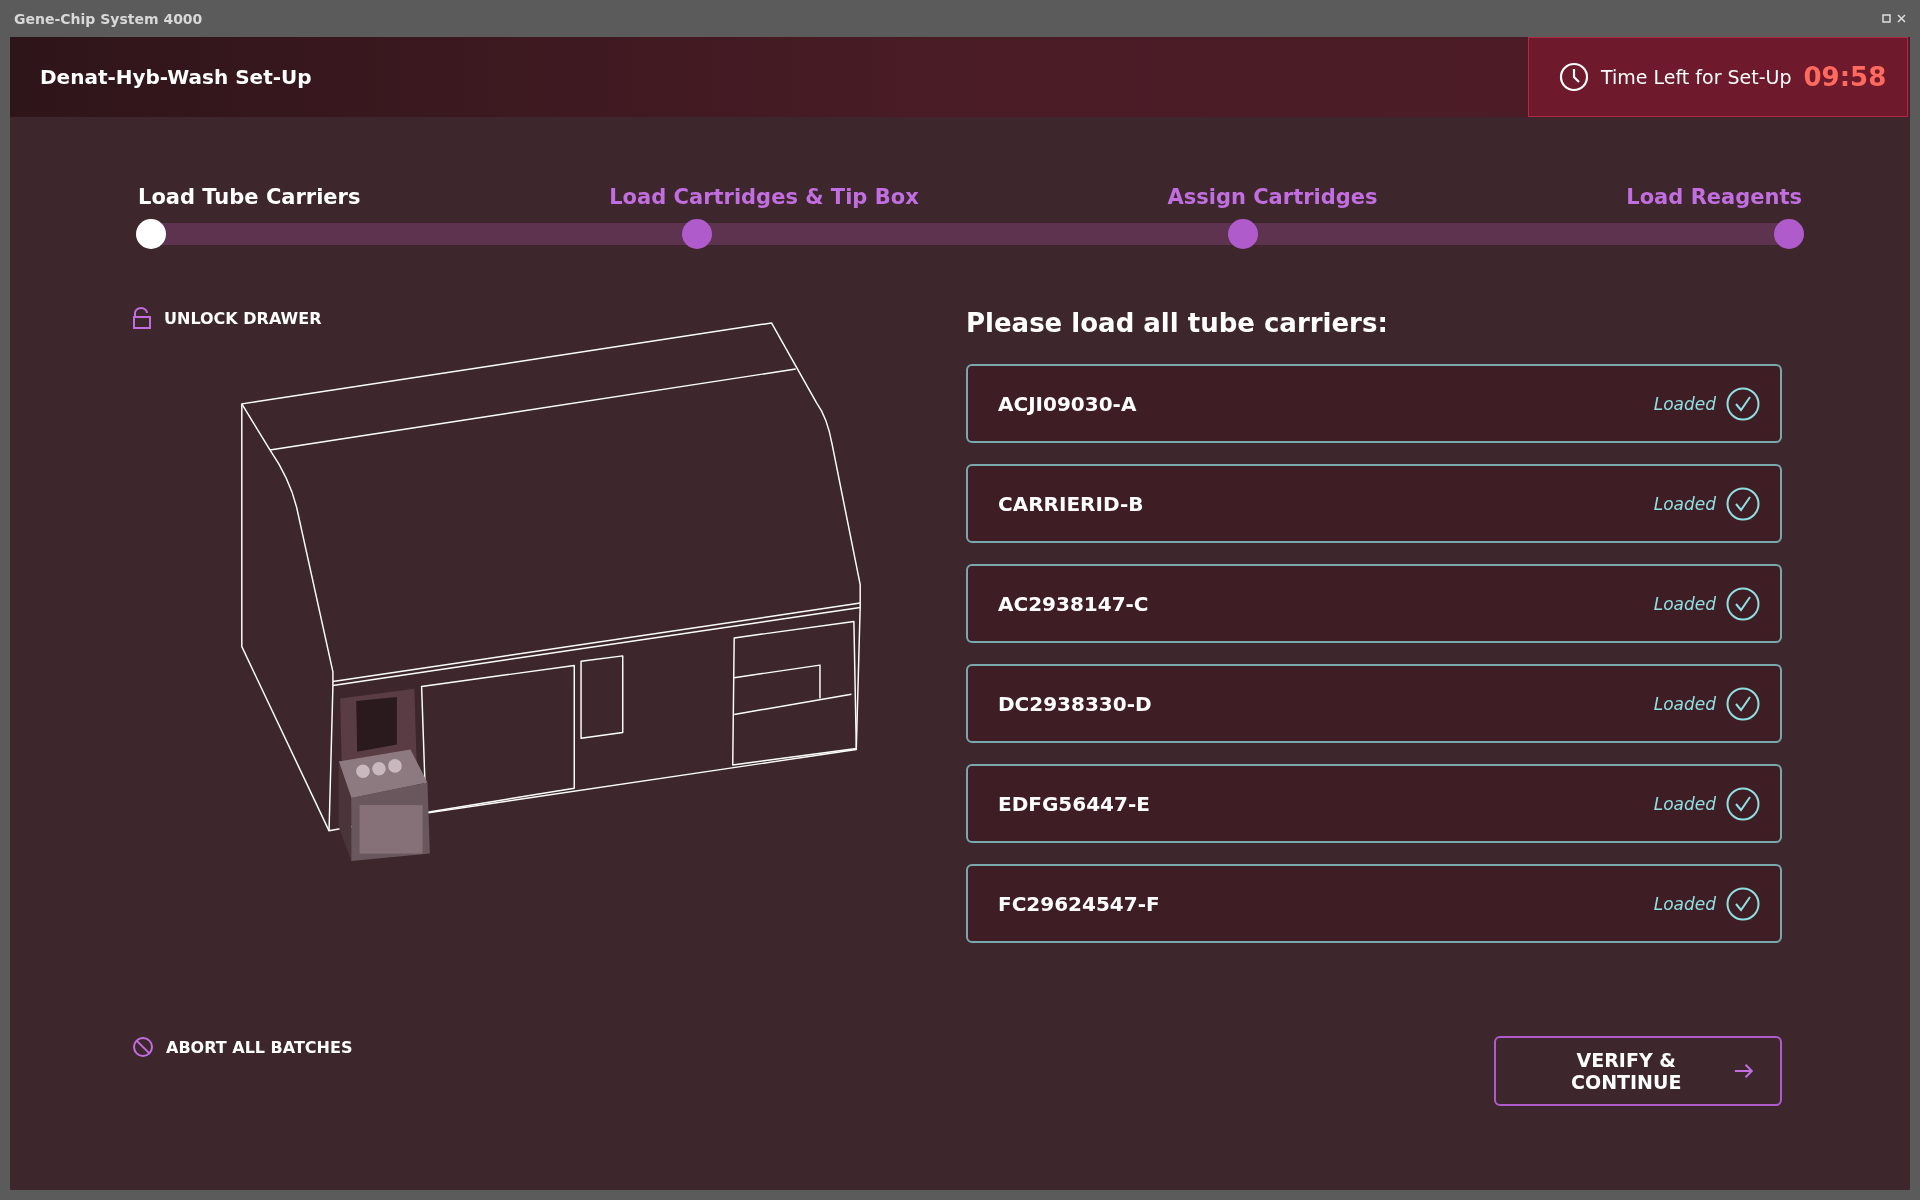 This screenshot has height=1200, width=1920. What do you see at coordinates (227, 318) in the screenshot?
I see `unlock-drawer-button: UNLOCK DRAWER` at bounding box center [227, 318].